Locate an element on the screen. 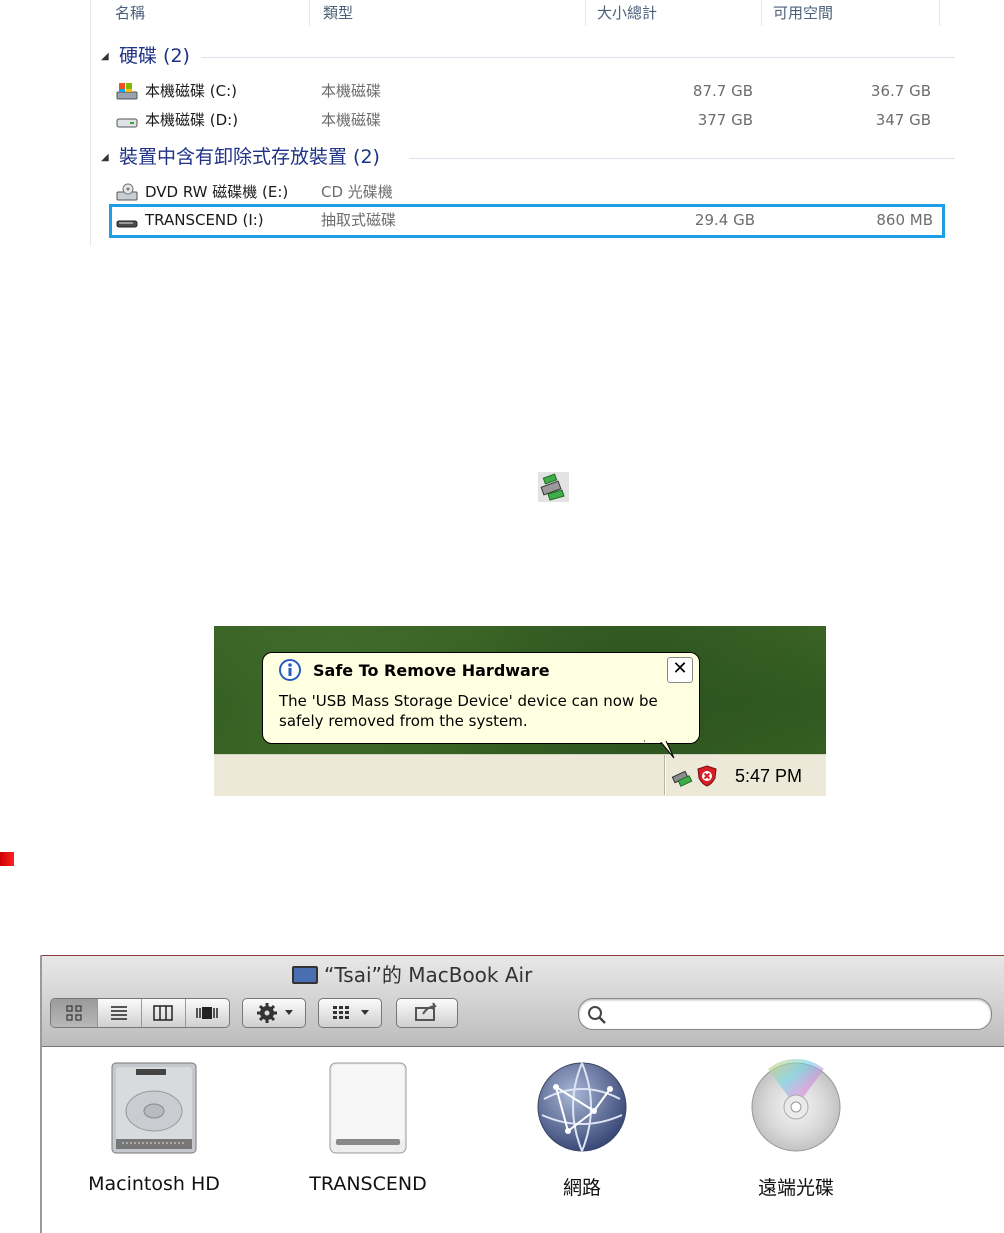 The width and height of the screenshot is (1004, 1233). icon-view-icon is located at coordinates (74, 1013).